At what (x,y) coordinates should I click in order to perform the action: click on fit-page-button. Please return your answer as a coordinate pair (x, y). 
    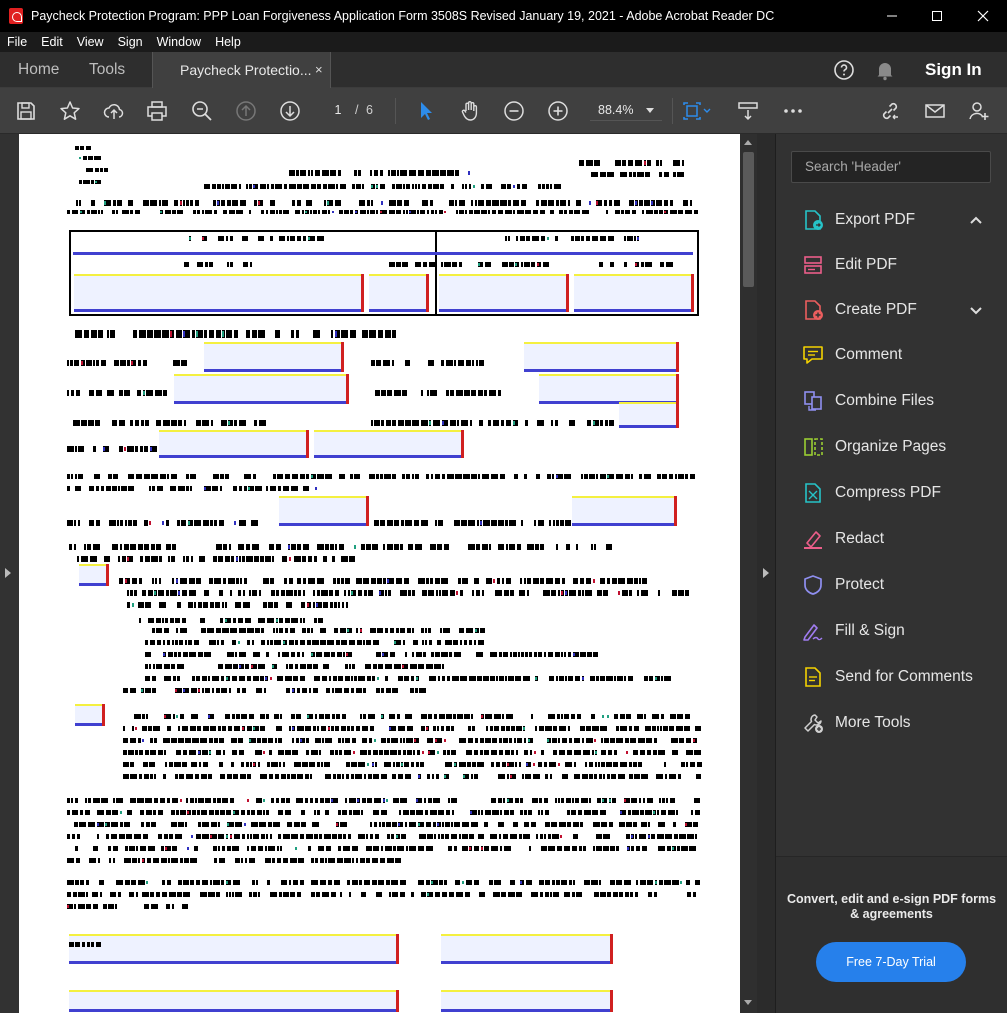
    Looking at the image, I should click on (698, 111).